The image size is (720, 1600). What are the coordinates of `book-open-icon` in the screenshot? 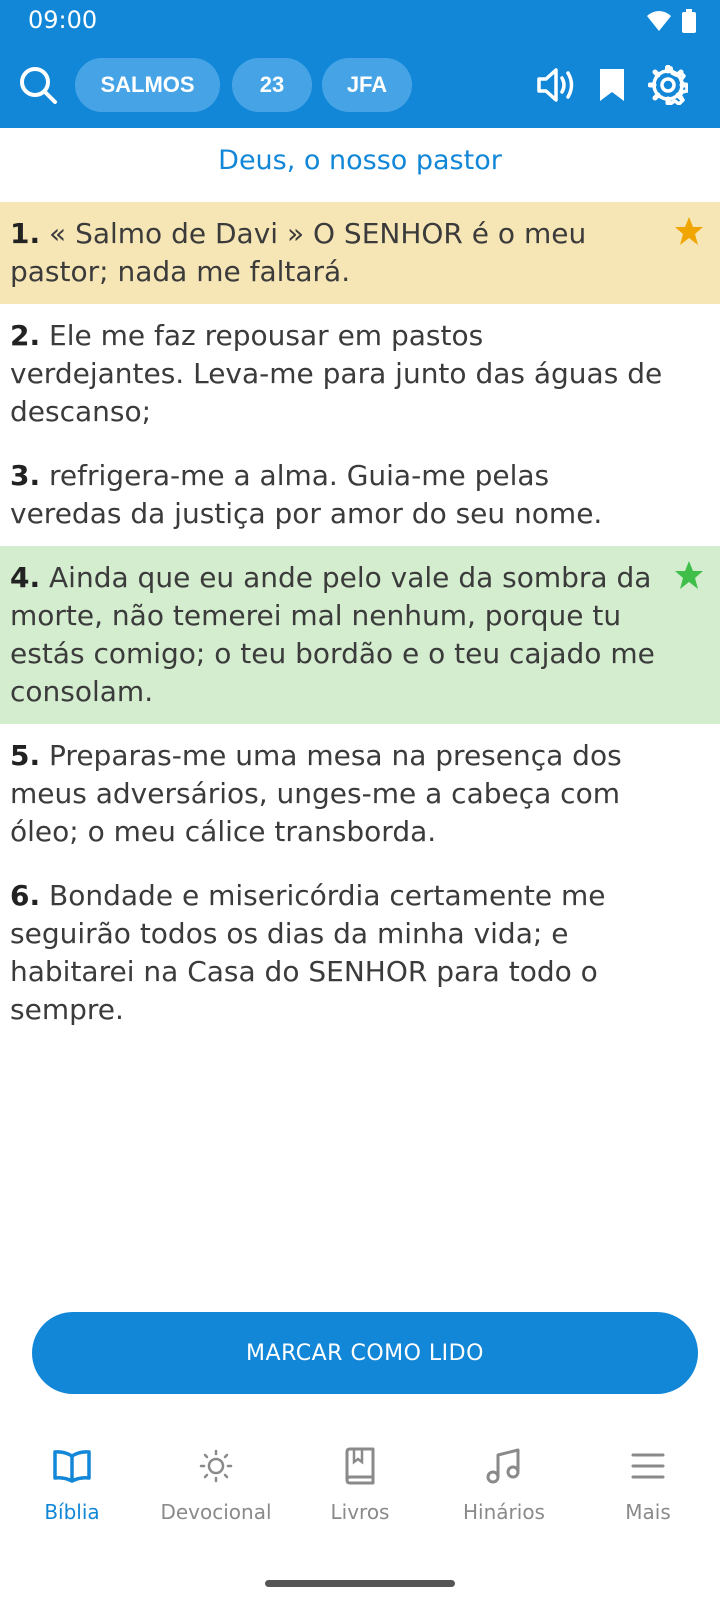 It's located at (72, 1466).